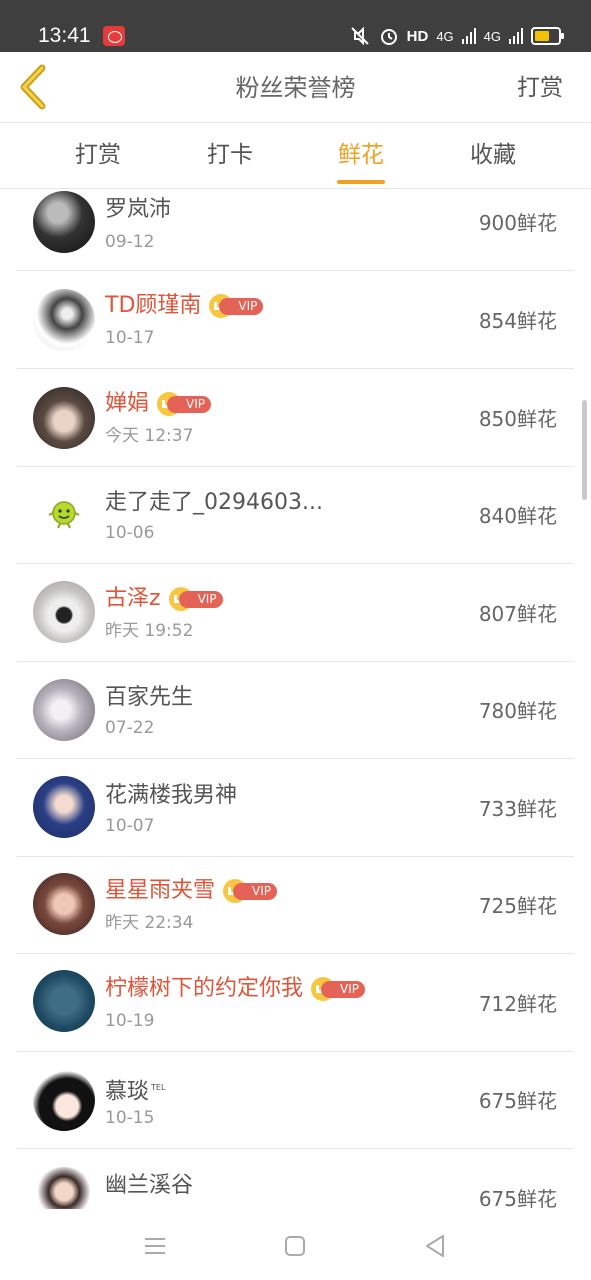  Describe the element at coordinates (388, 37) in the screenshot. I see `alarm-icon` at that location.